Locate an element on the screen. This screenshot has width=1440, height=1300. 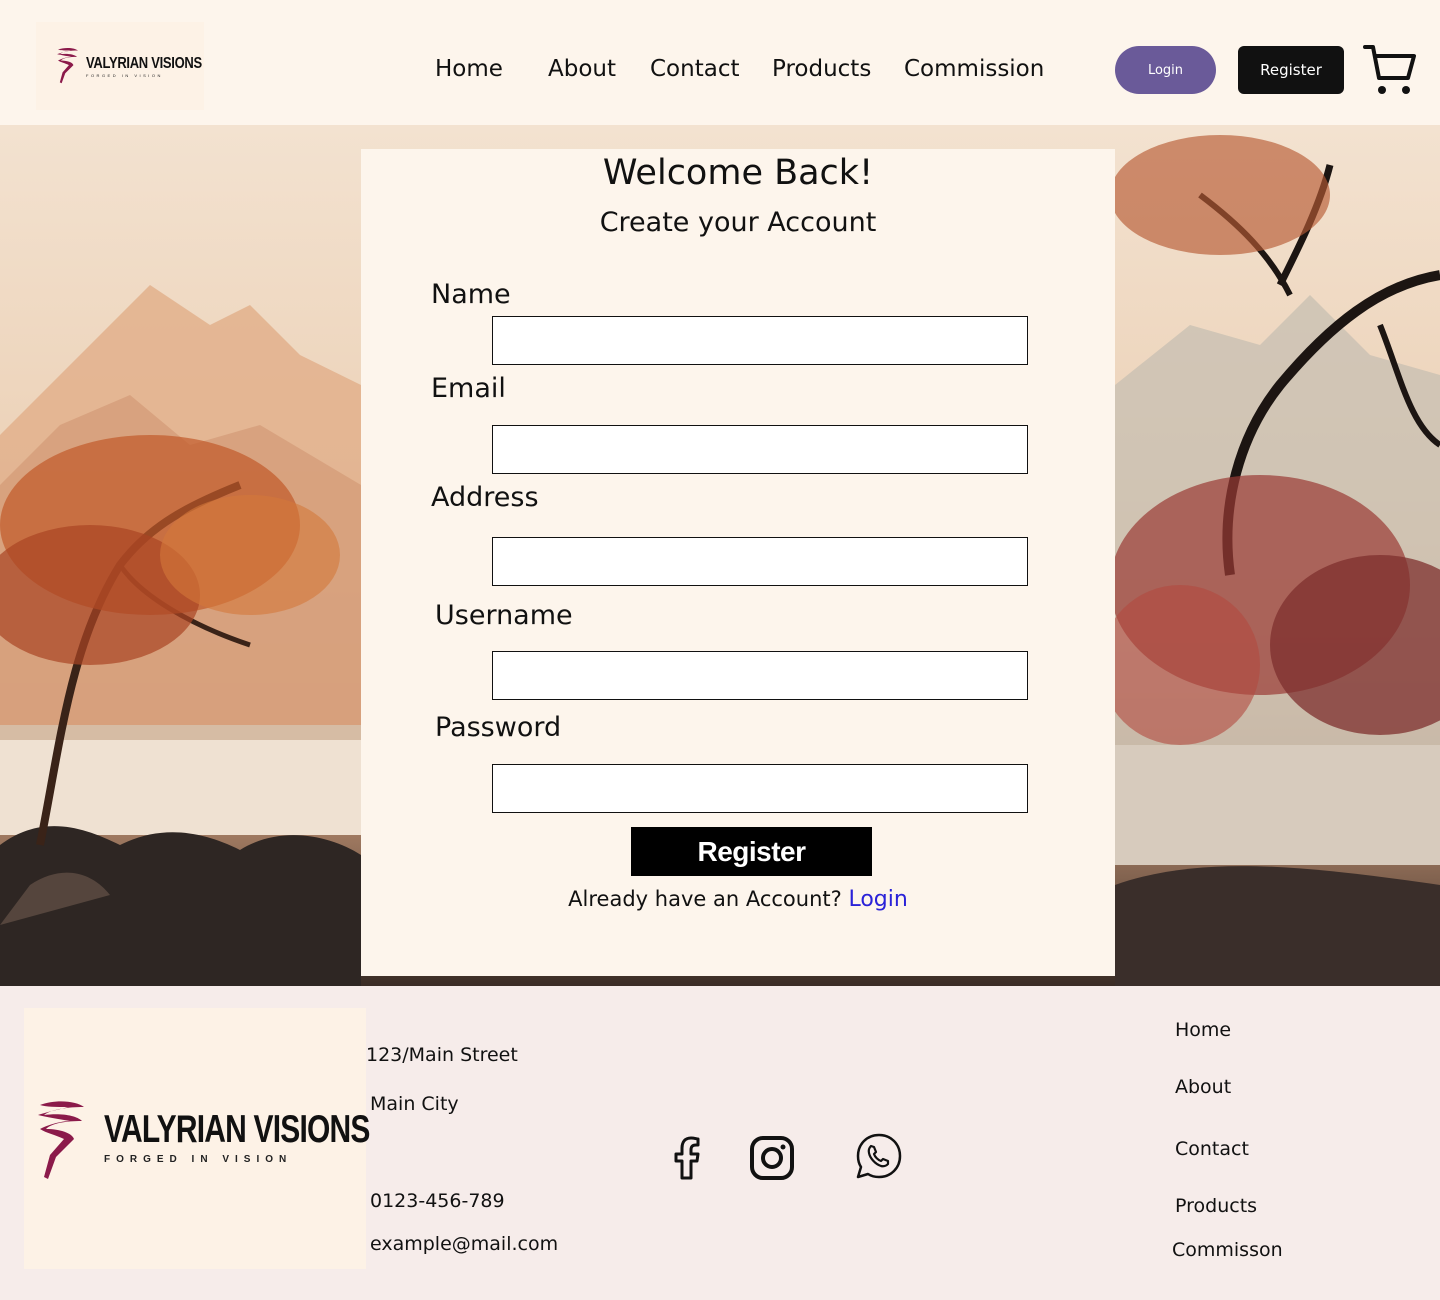
nav-about: About is located at coordinates (582, 69).